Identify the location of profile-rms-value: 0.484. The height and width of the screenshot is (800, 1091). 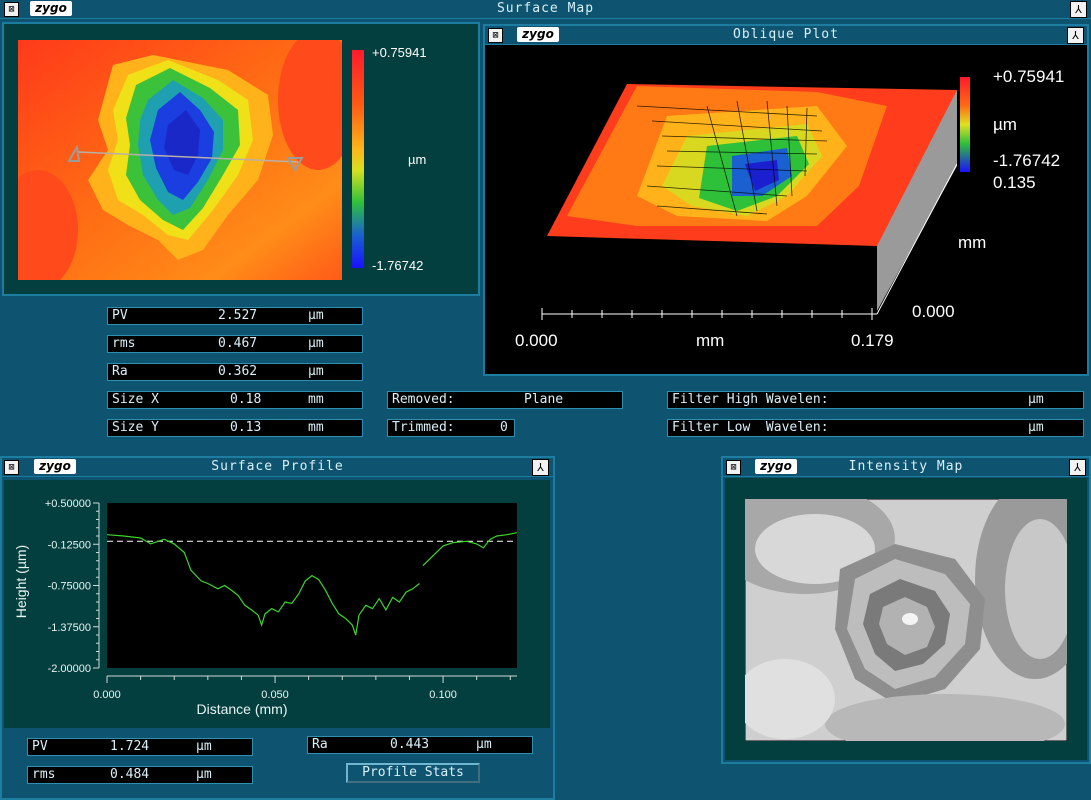
(130, 774).